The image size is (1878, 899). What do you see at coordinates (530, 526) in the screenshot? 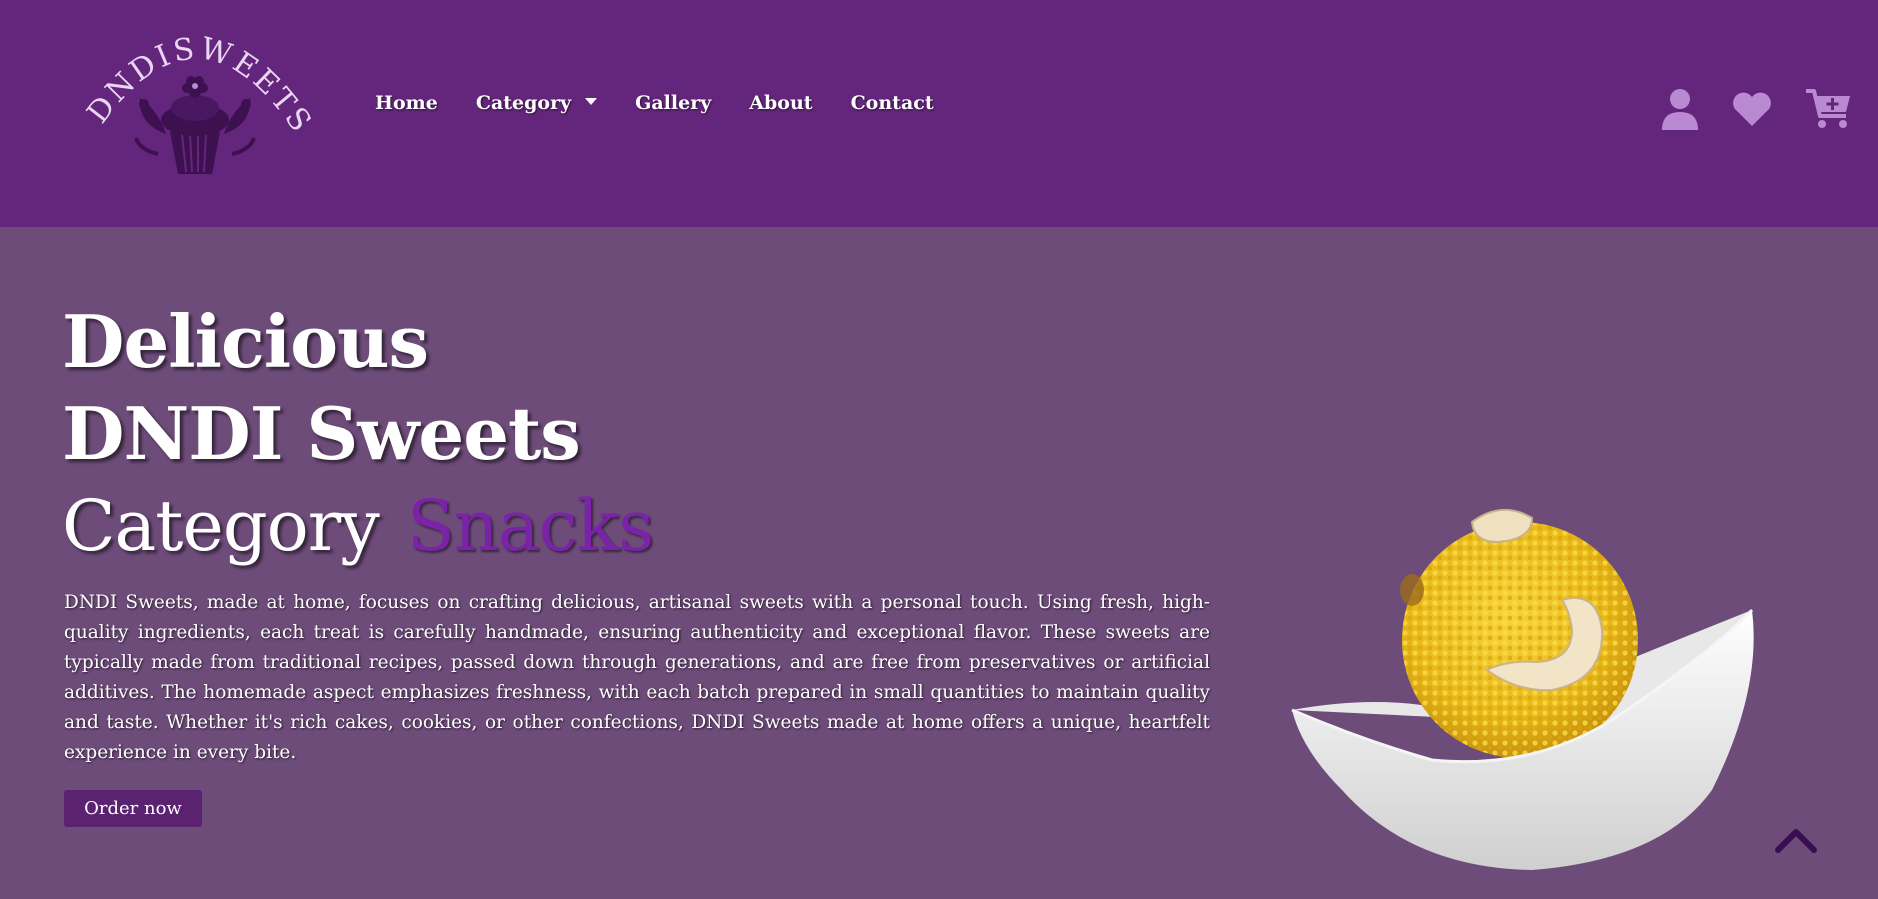
I see `category-value: Snacks` at bounding box center [530, 526].